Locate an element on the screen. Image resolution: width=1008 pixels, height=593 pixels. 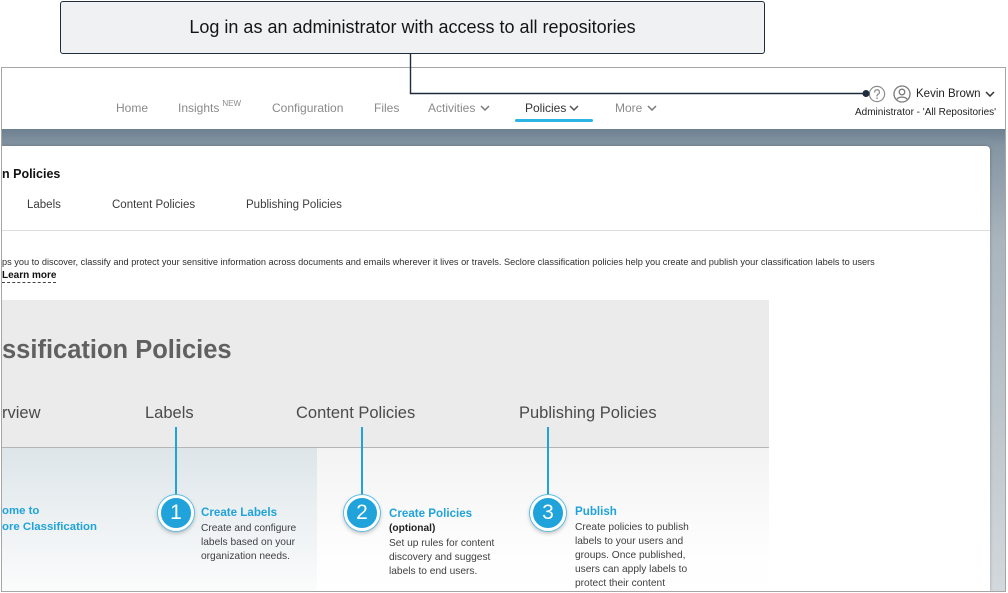
step-3-line: labels to your users and is located at coordinates (629, 541).